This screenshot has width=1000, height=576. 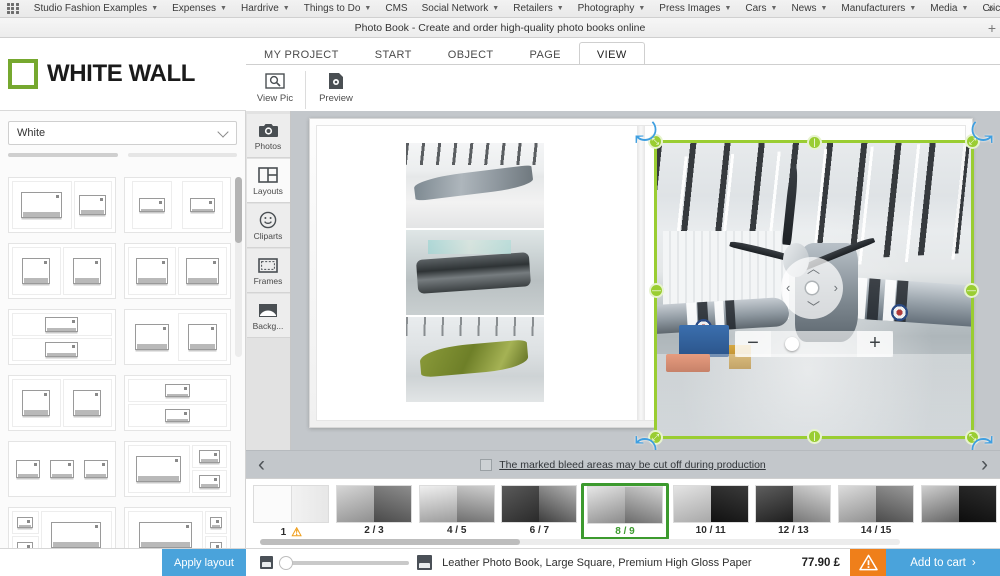 I want to click on zoom-slider-track, so click(x=814, y=344).